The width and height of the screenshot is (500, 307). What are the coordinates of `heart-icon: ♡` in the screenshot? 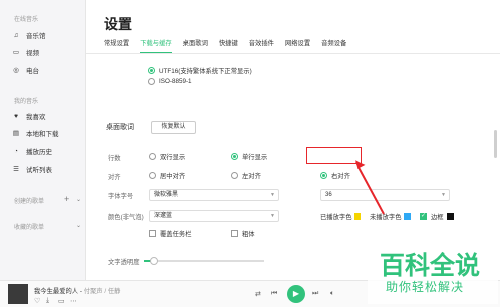 It's located at (37, 301).